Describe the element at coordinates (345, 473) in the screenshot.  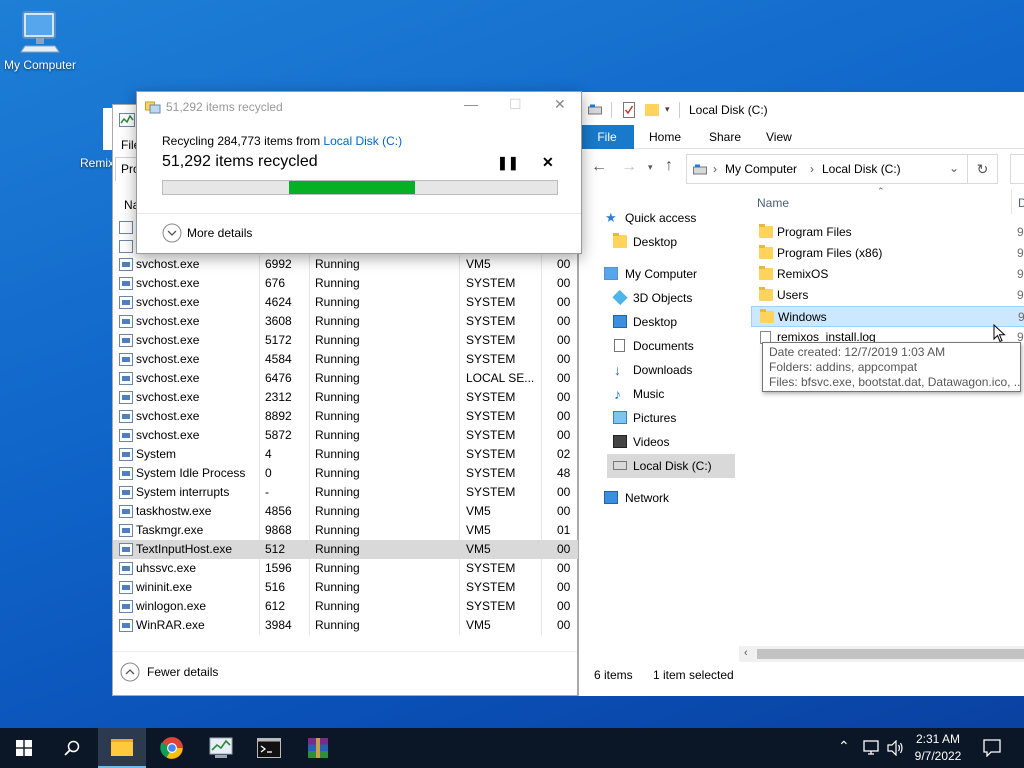
I see `process-row: System Idle Process 0 Running SYSTEM 48` at that location.